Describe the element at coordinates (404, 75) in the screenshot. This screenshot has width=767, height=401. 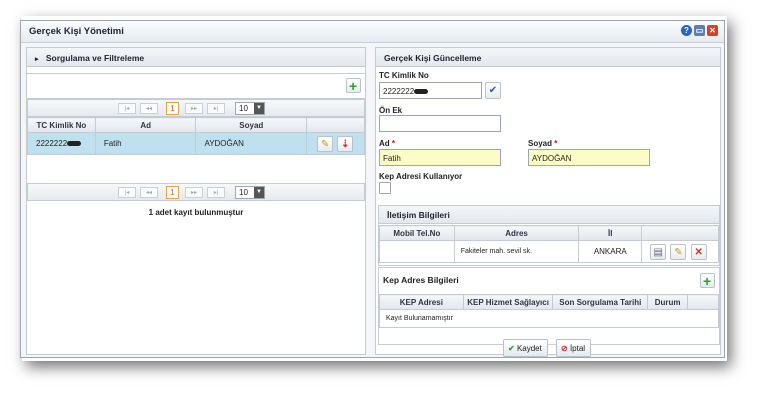
I see `tc-label: TC Kimlik No` at that location.